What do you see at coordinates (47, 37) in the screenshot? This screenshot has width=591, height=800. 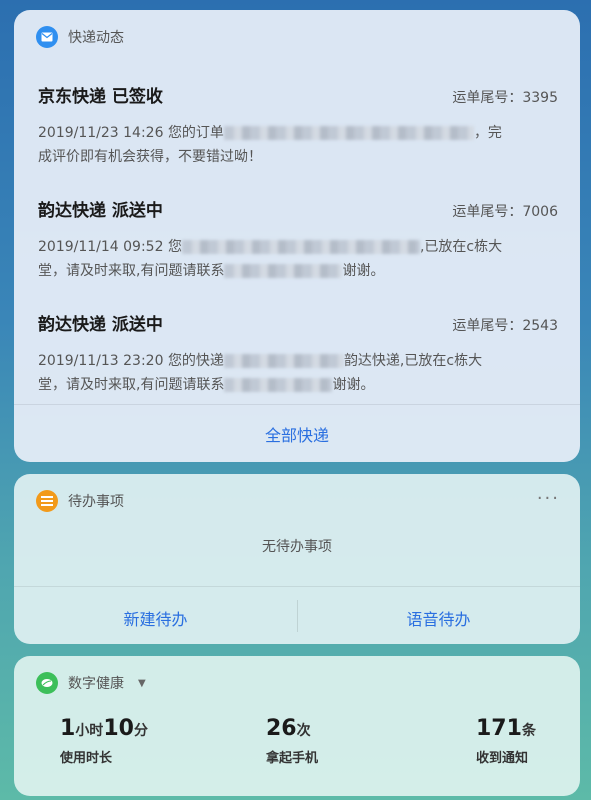 I see `mail-icon` at bounding box center [47, 37].